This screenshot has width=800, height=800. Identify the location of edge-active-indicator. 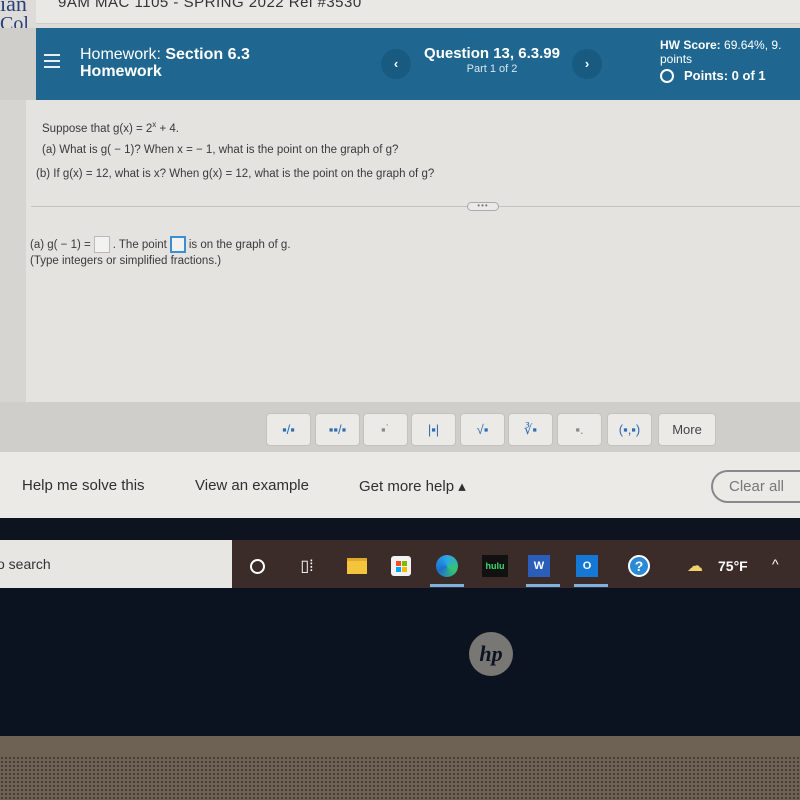
(447, 585).